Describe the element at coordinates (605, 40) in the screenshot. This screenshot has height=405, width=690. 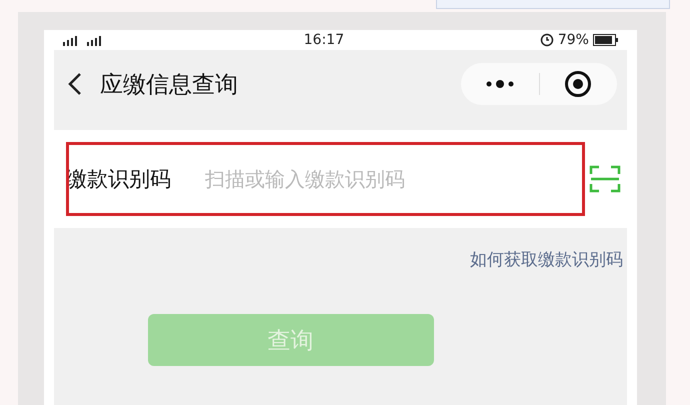
I see `battery-icon` at that location.